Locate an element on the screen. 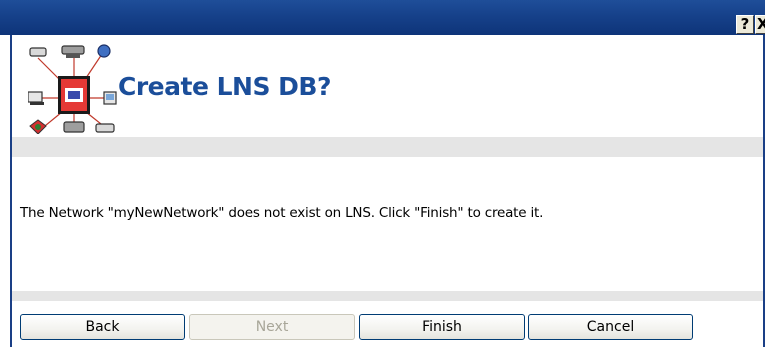 The height and width of the screenshot is (347, 765). header-separator is located at coordinates (387, 147).